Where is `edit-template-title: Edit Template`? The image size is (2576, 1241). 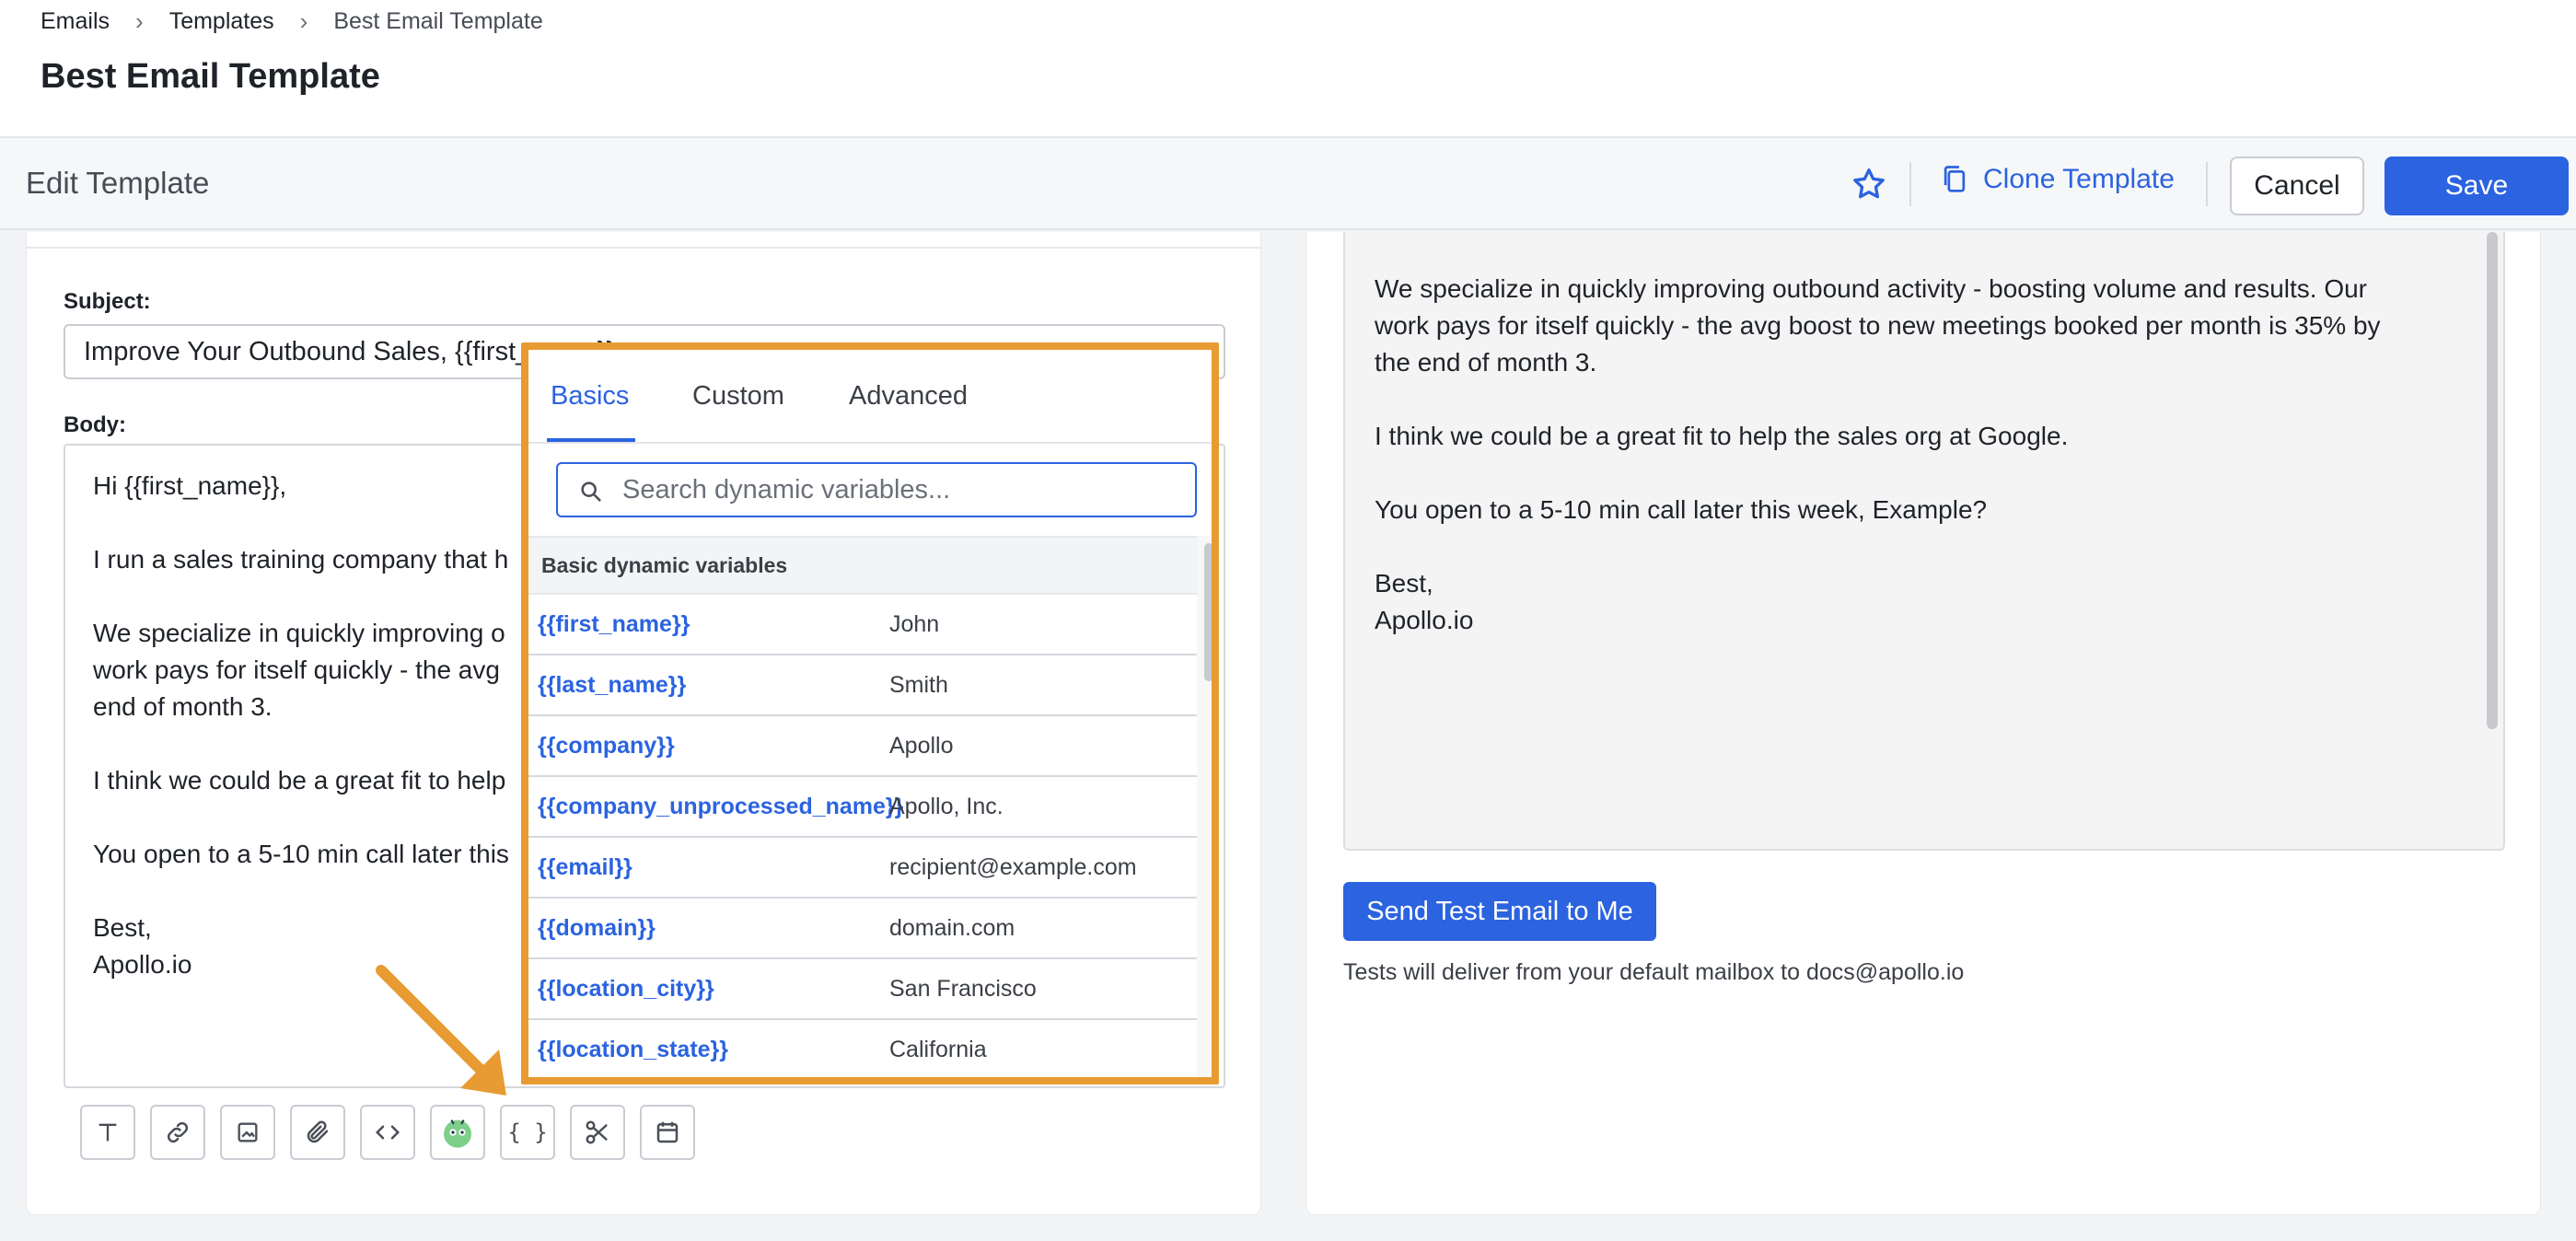 edit-template-title: Edit Template is located at coordinates (118, 183).